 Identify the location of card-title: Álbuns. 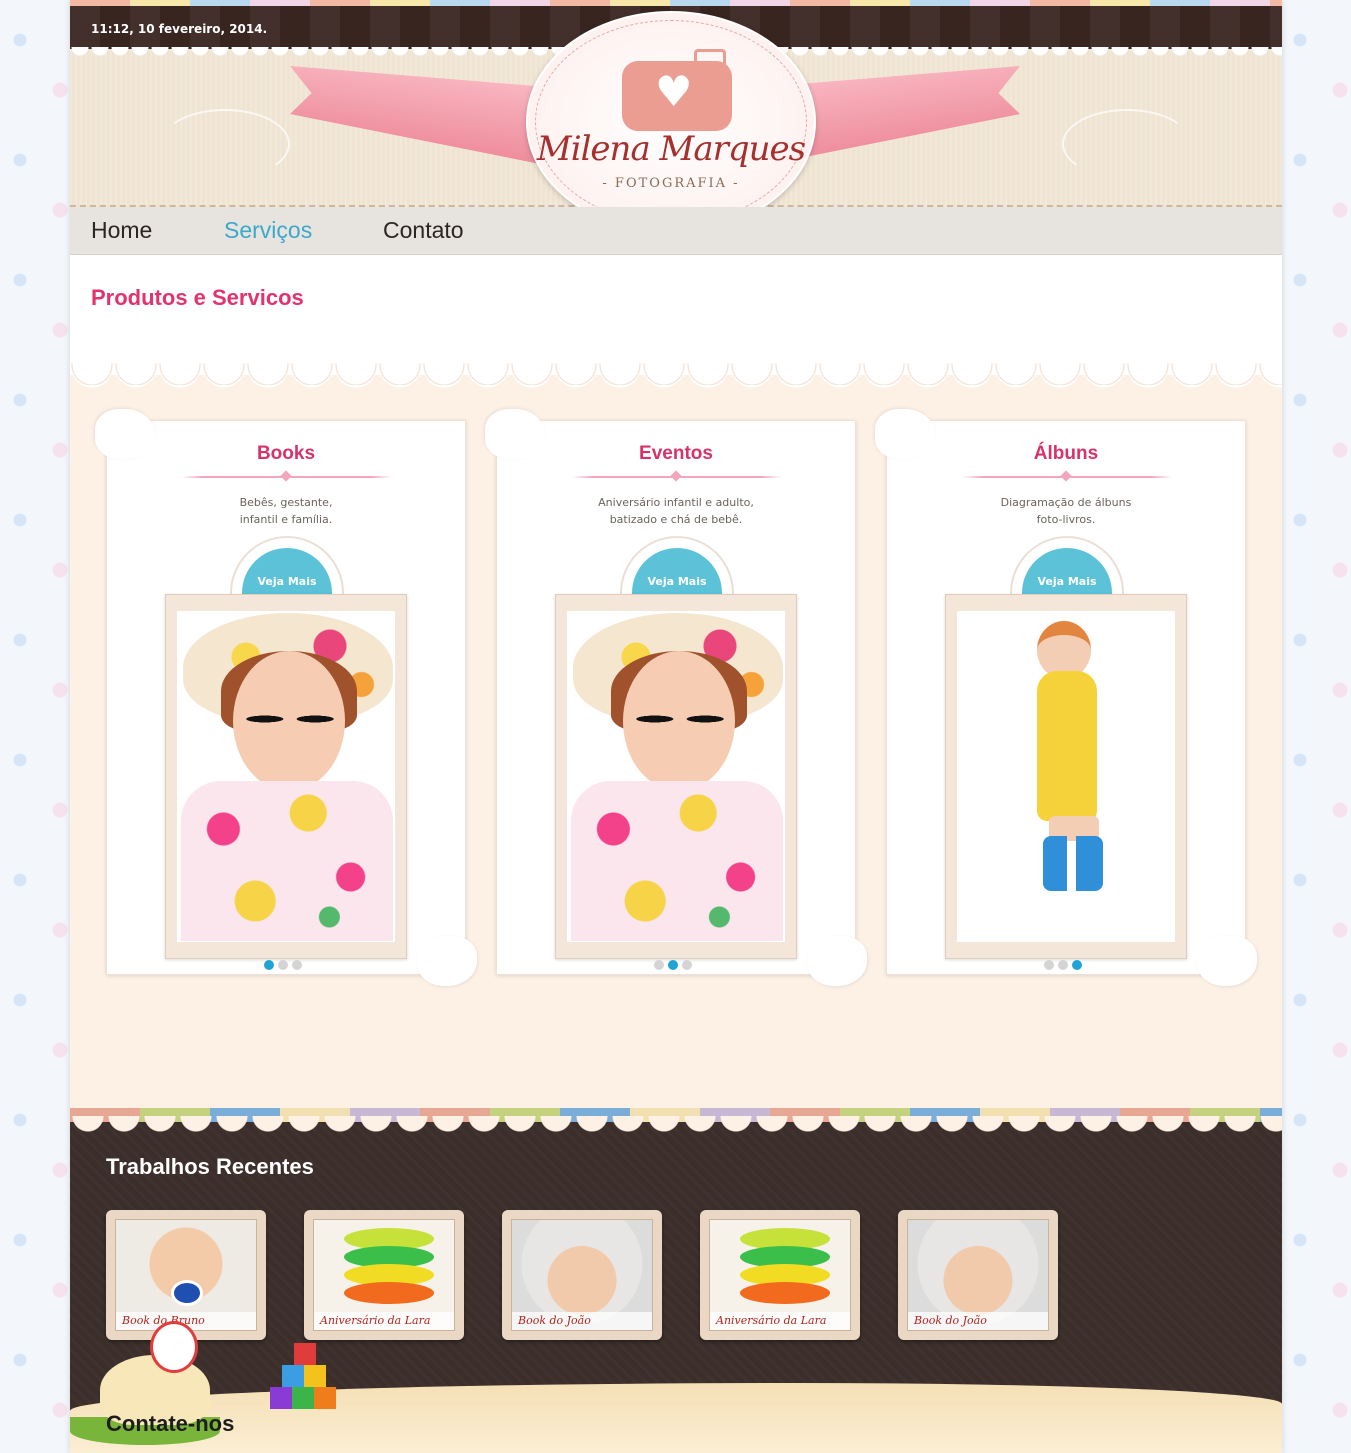
(1066, 453).